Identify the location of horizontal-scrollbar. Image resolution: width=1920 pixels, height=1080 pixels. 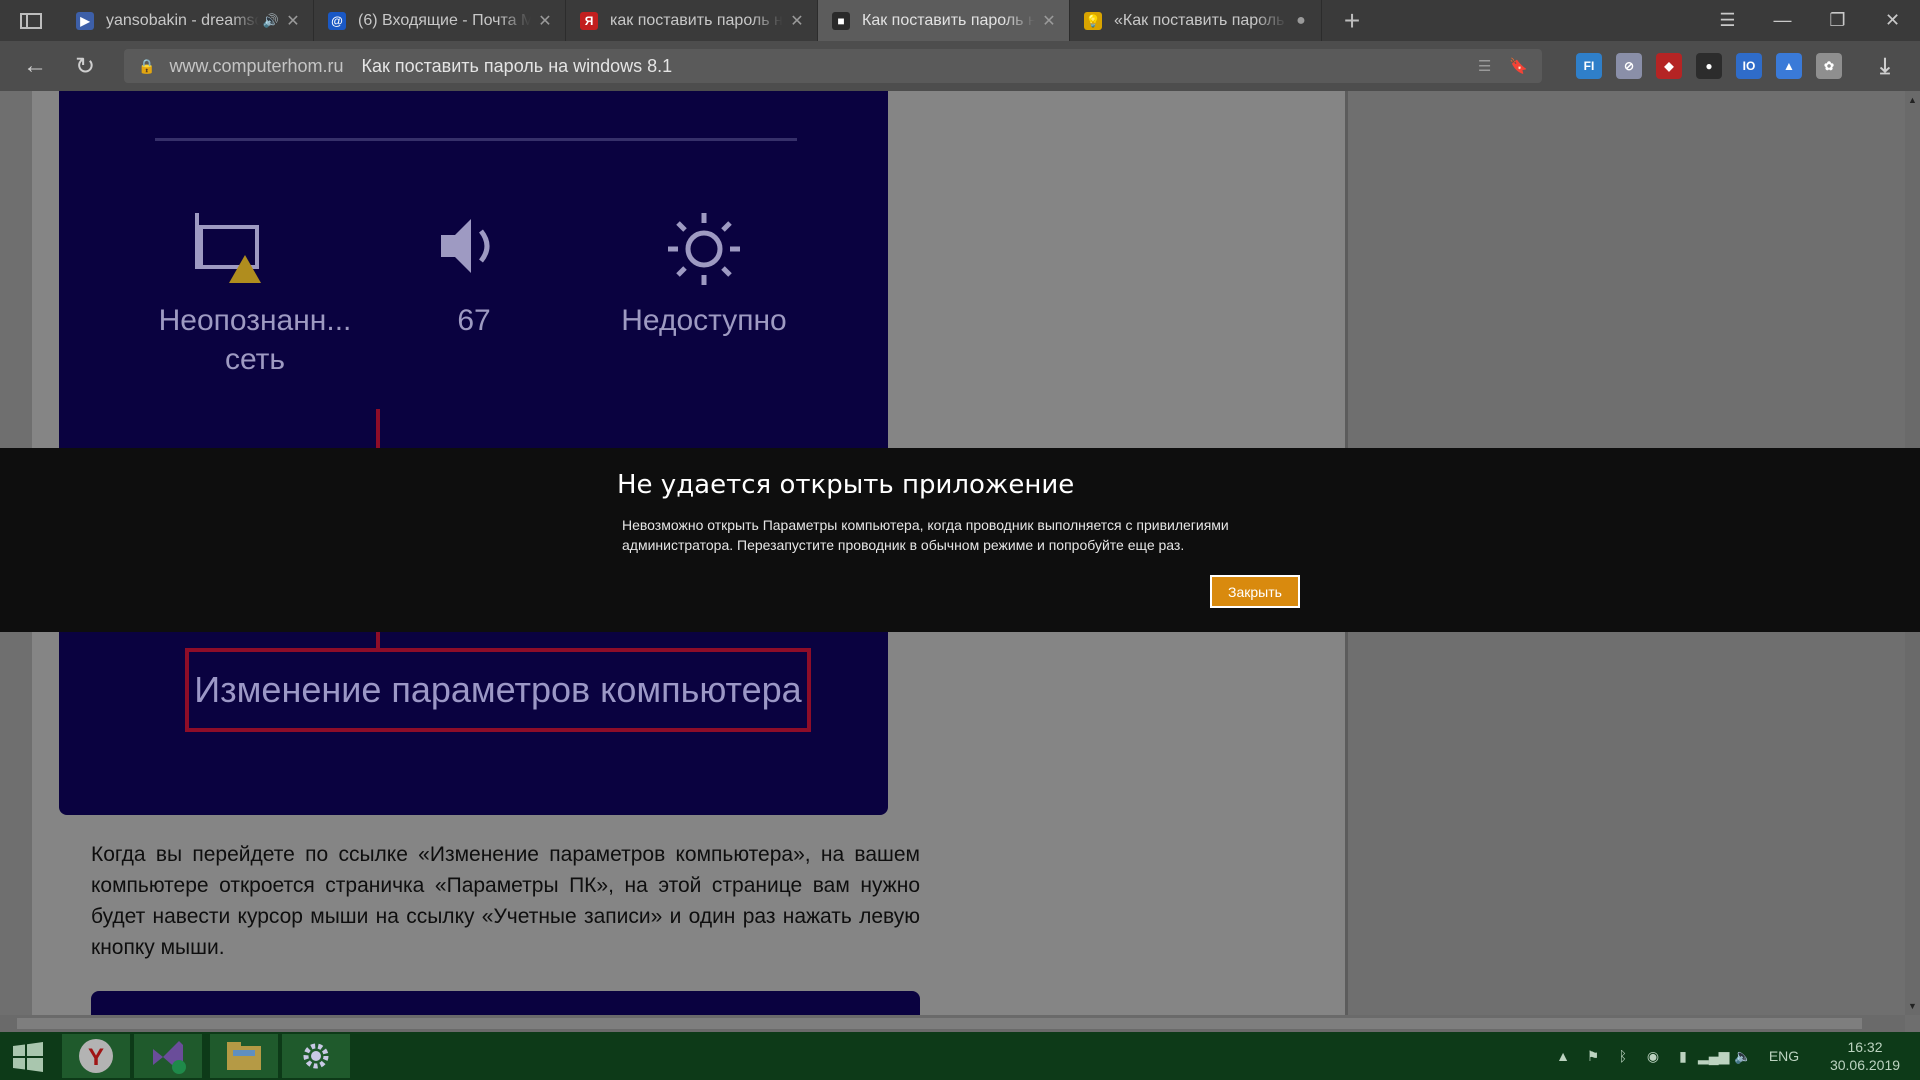
(952, 1023).